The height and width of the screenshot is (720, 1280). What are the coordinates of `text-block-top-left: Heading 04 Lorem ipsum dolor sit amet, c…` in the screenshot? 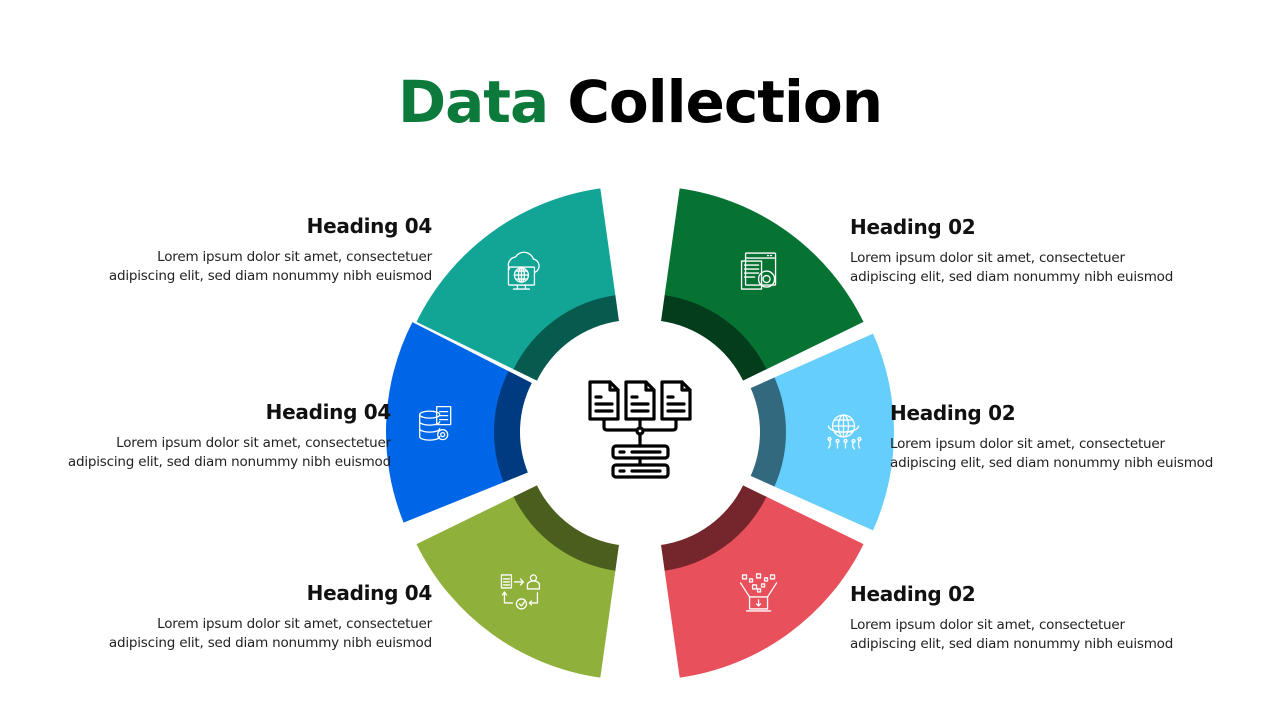 It's located at (242, 250).